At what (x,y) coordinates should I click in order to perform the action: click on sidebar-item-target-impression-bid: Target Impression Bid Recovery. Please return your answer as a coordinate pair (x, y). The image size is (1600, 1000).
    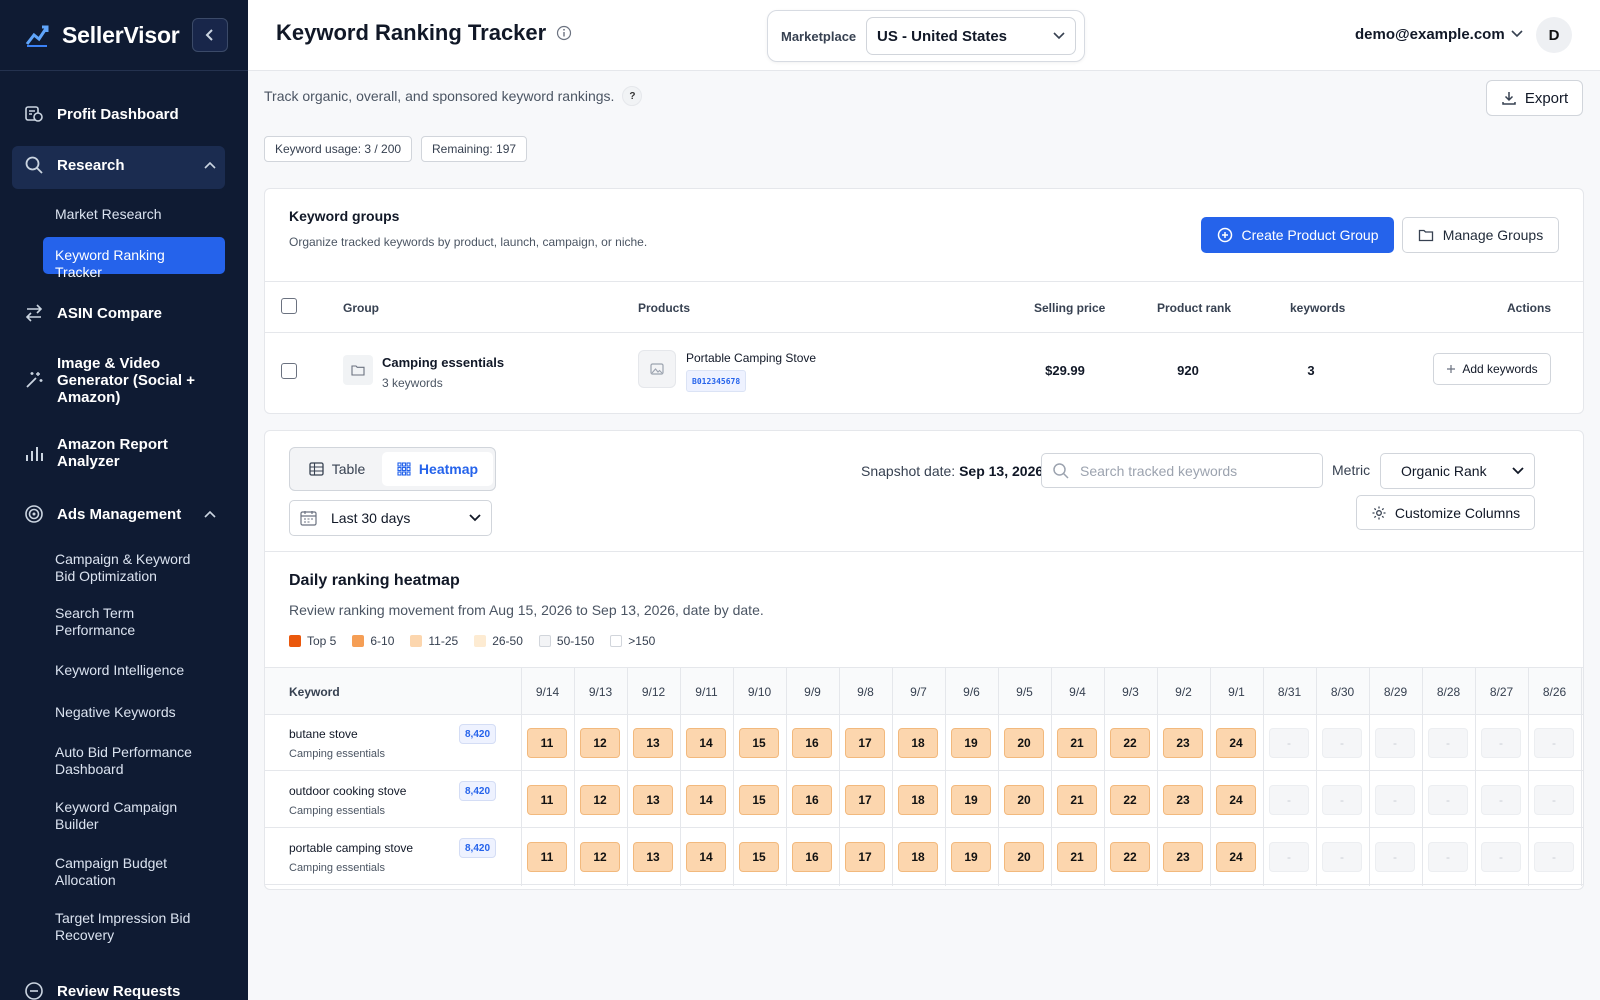
    Looking at the image, I should click on (130, 927).